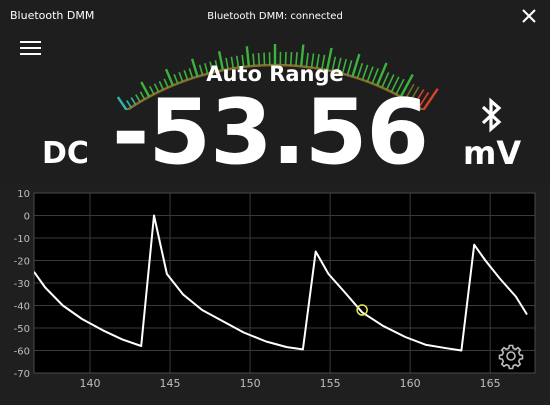 The height and width of the screenshot is (405, 550). What do you see at coordinates (270, 132) in the screenshot?
I see `meter-reading: -53.56` at bounding box center [270, 132].